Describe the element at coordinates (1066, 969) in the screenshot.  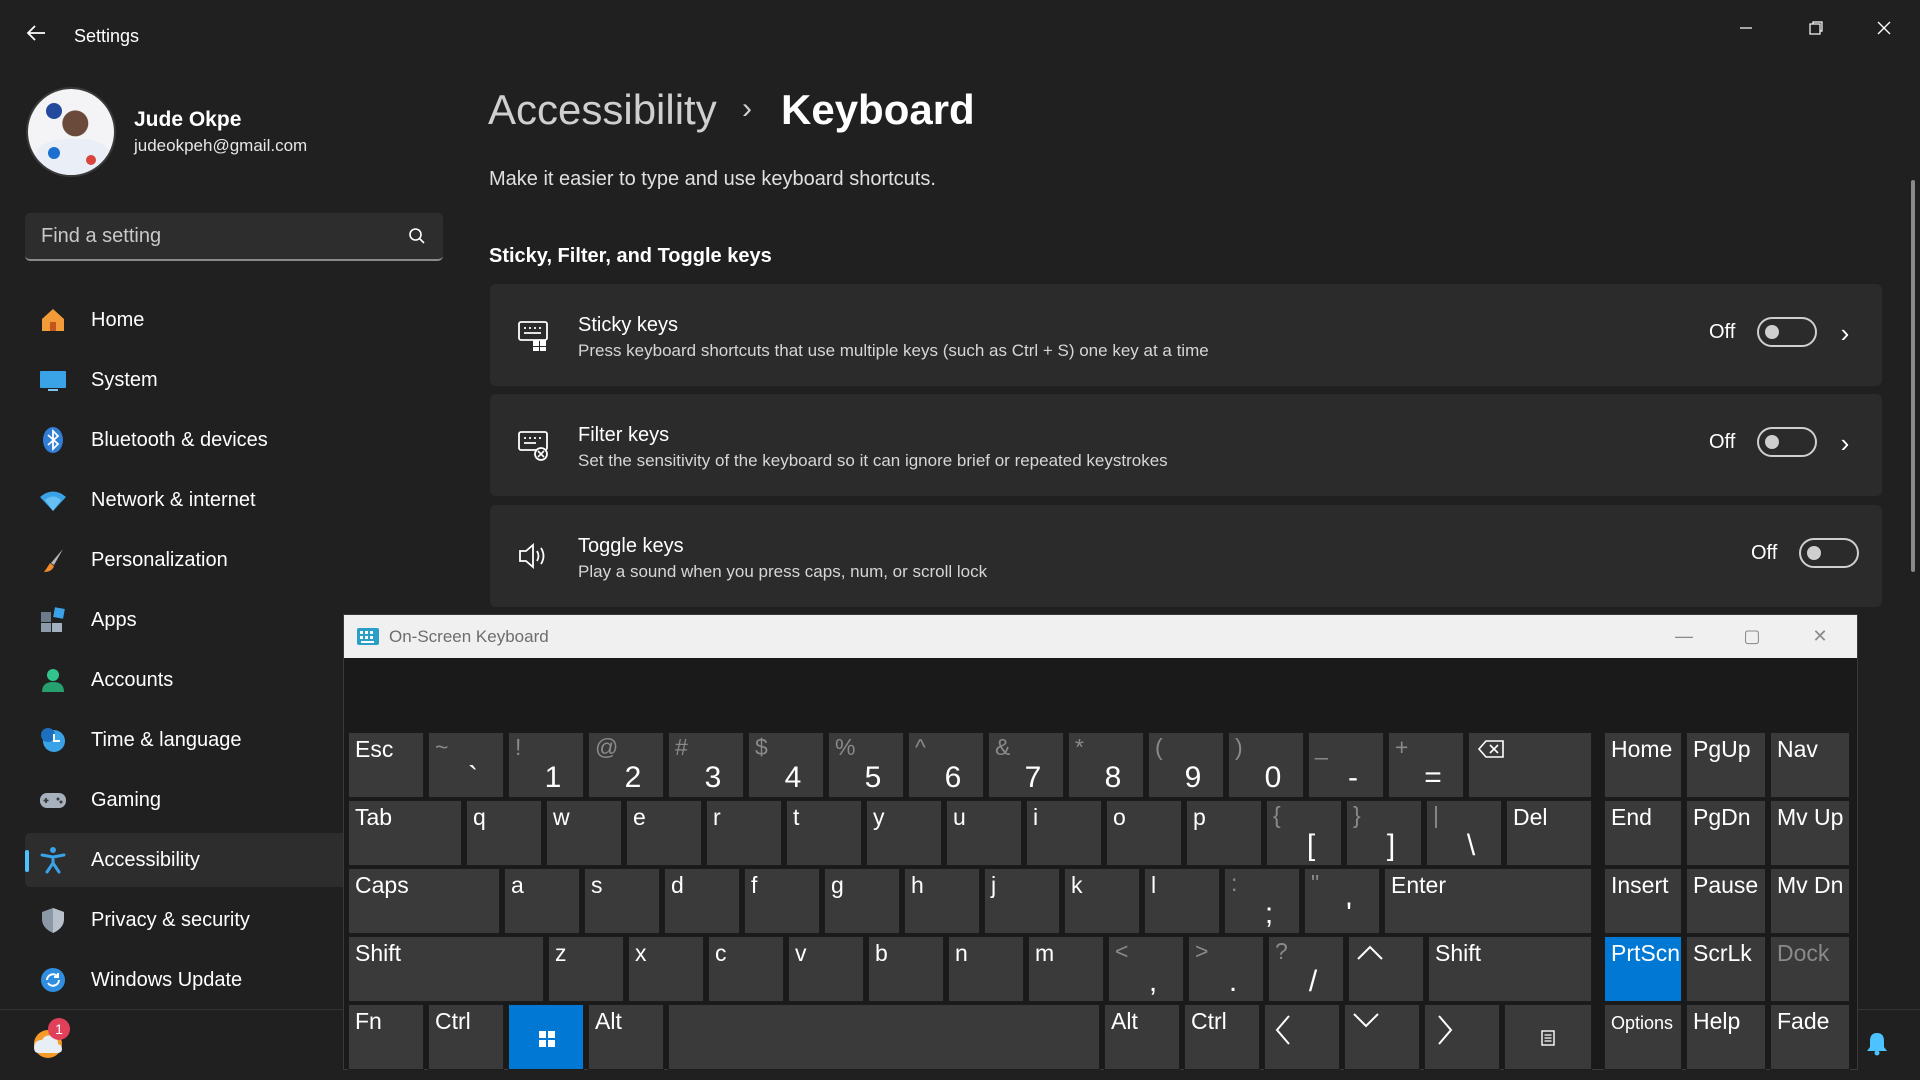
I see `key-m: m` at that location.